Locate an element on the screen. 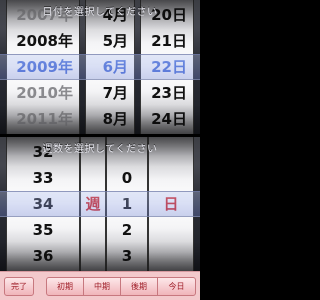 This screenshot has width=320, height=300. year-item: 2010年 is located at coordinates (43, 93).